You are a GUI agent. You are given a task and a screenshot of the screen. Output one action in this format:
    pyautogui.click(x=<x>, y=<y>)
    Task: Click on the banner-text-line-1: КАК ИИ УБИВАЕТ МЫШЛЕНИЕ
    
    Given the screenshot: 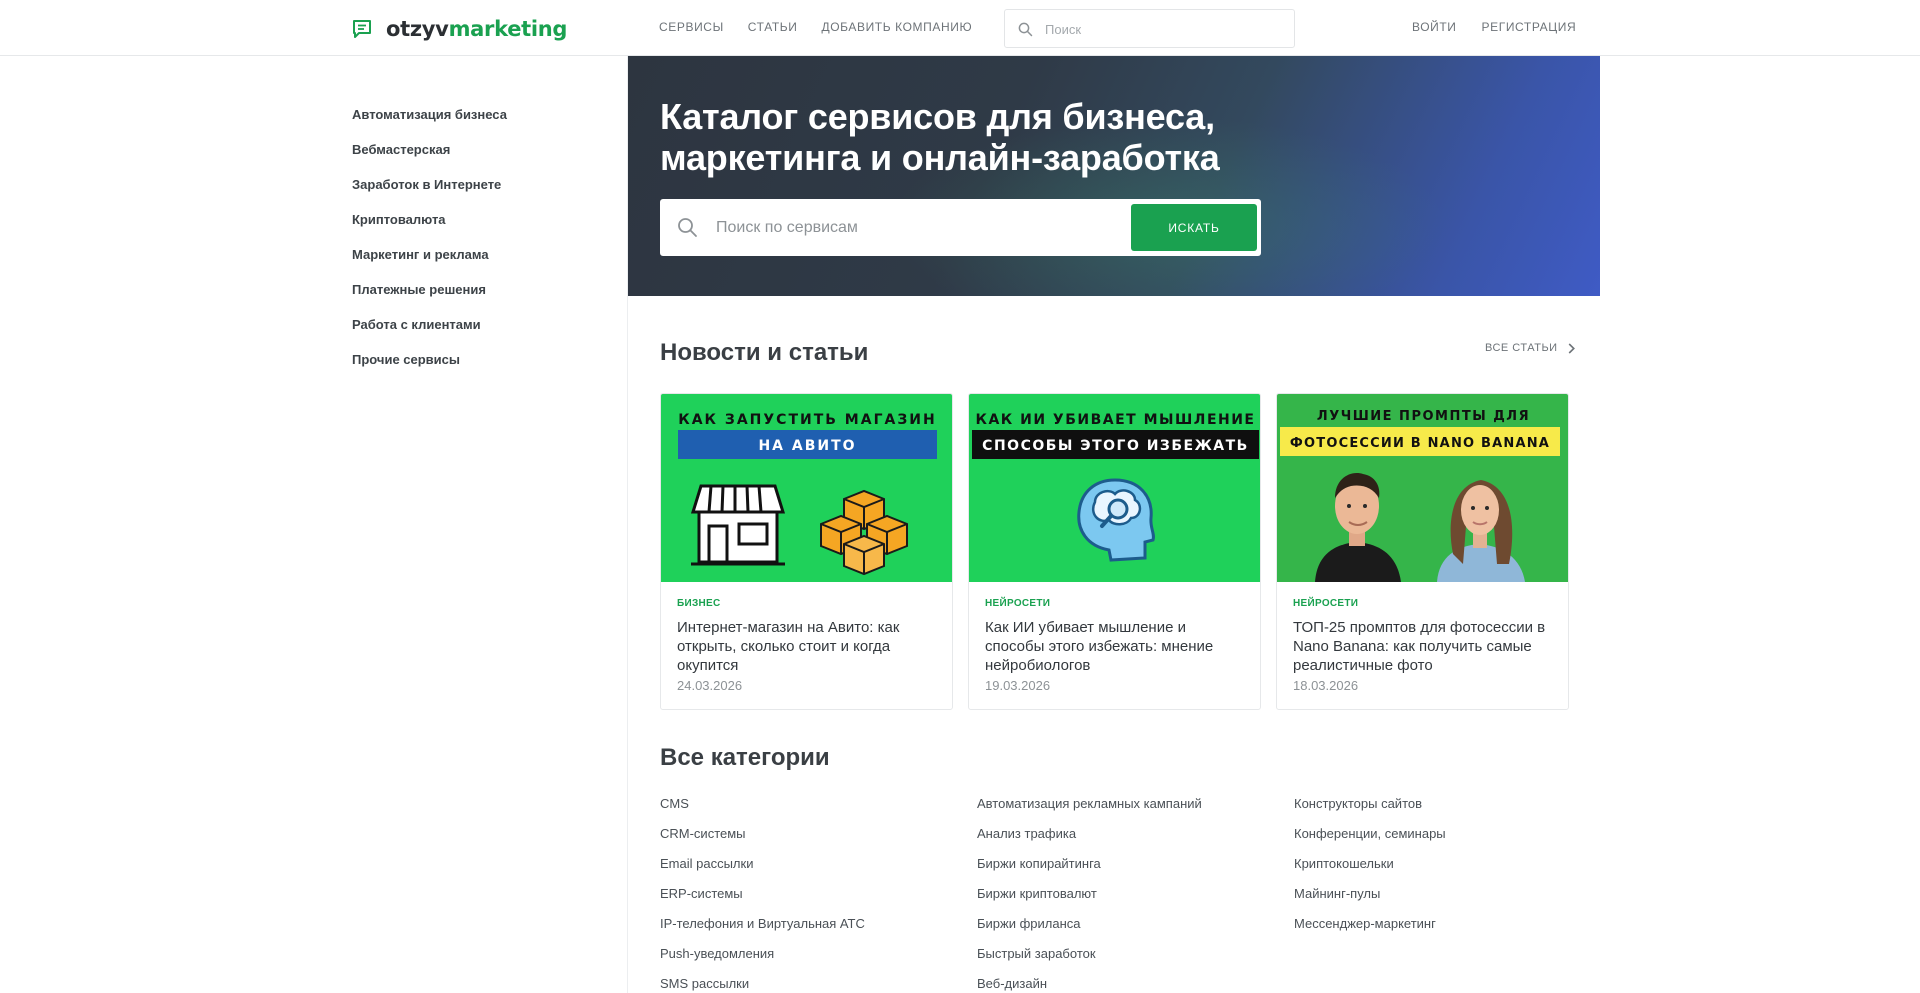 What is the action you would take?
    pyautogui.click(x=1116, y=420)
    